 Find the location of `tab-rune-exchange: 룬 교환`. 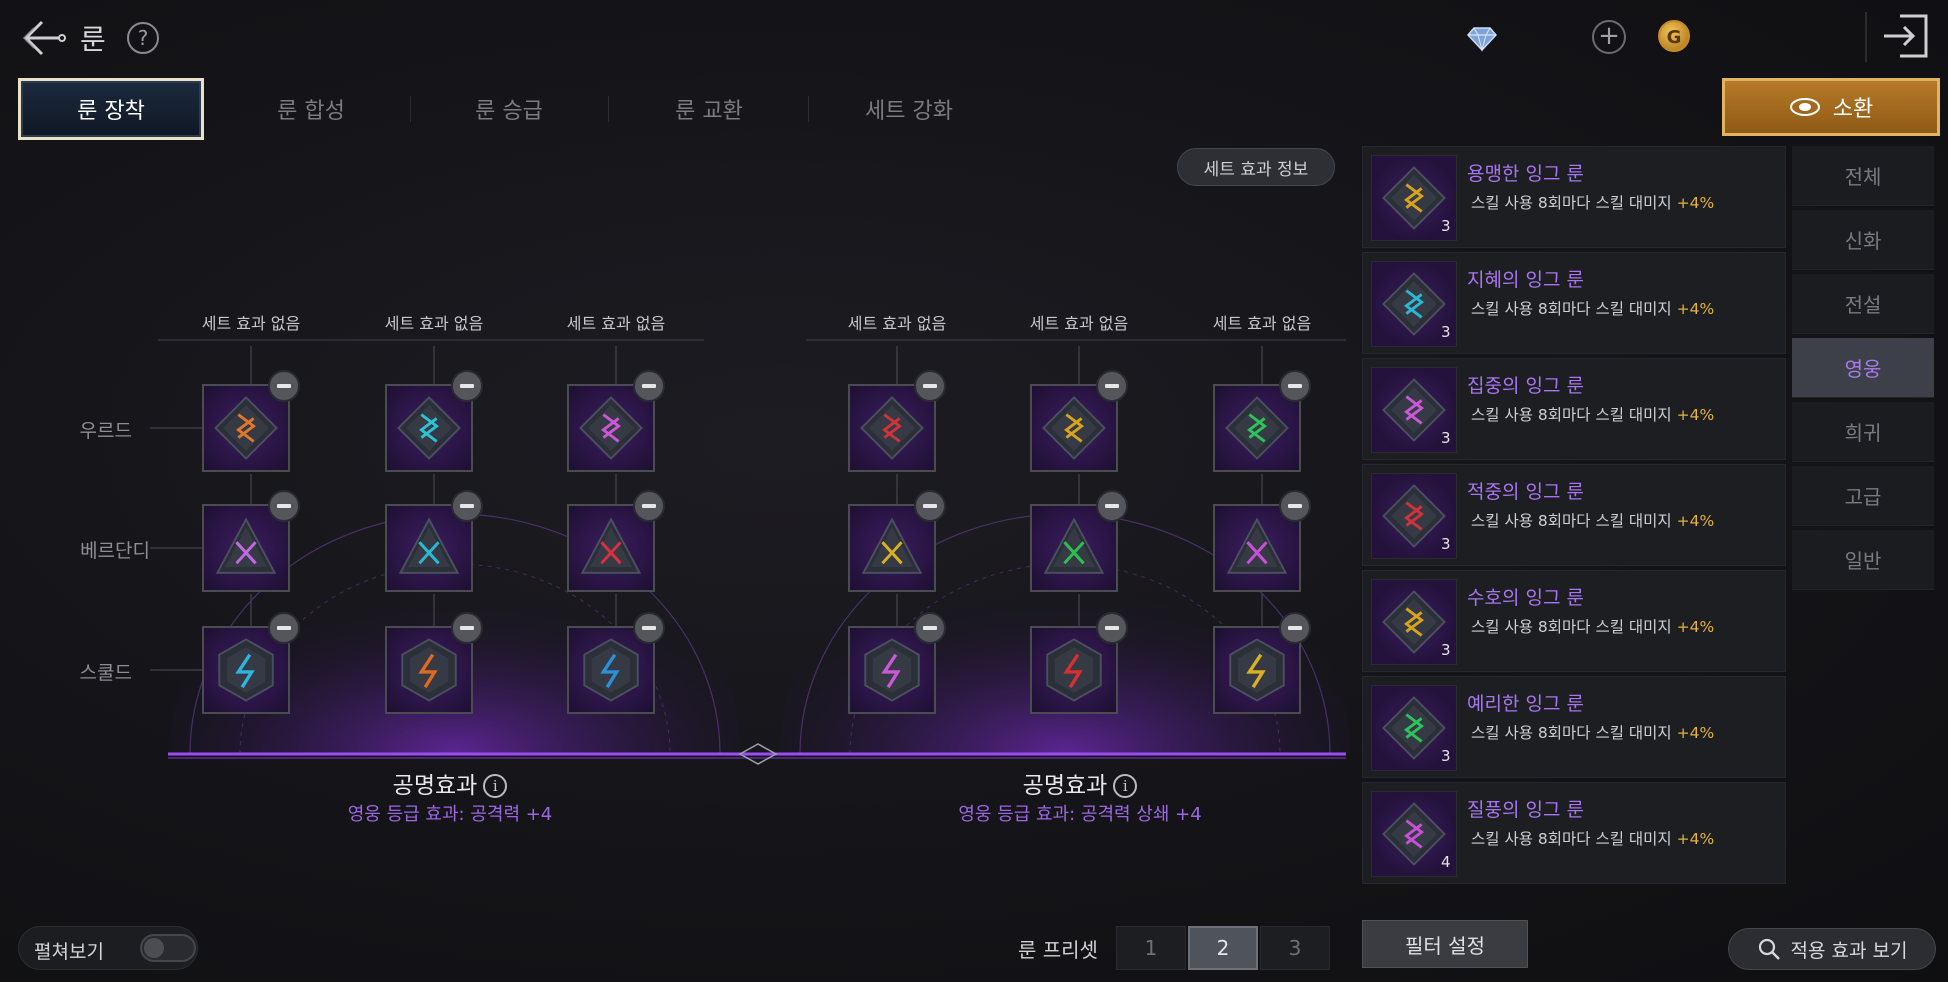

tab-rune-exchange: 룬 교환 is located at coordinates (709, 109).